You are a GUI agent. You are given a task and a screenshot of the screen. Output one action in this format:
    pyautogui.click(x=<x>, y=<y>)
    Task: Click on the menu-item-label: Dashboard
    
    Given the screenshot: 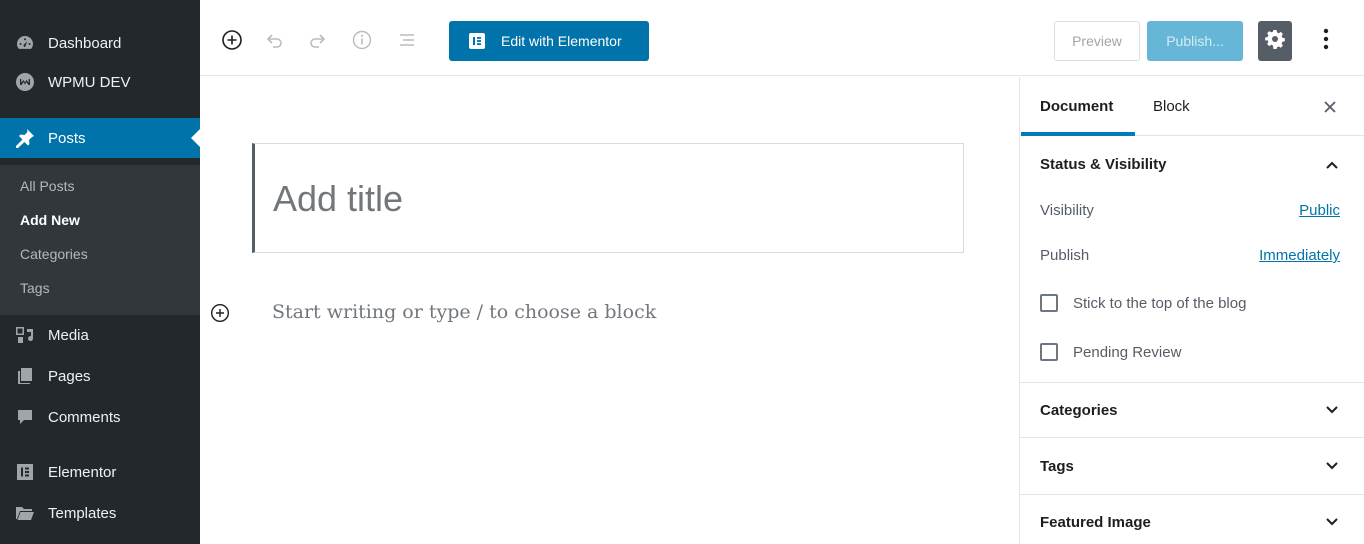 What is the action you would take?
    pyautogui.click(x=85, y=43)
    